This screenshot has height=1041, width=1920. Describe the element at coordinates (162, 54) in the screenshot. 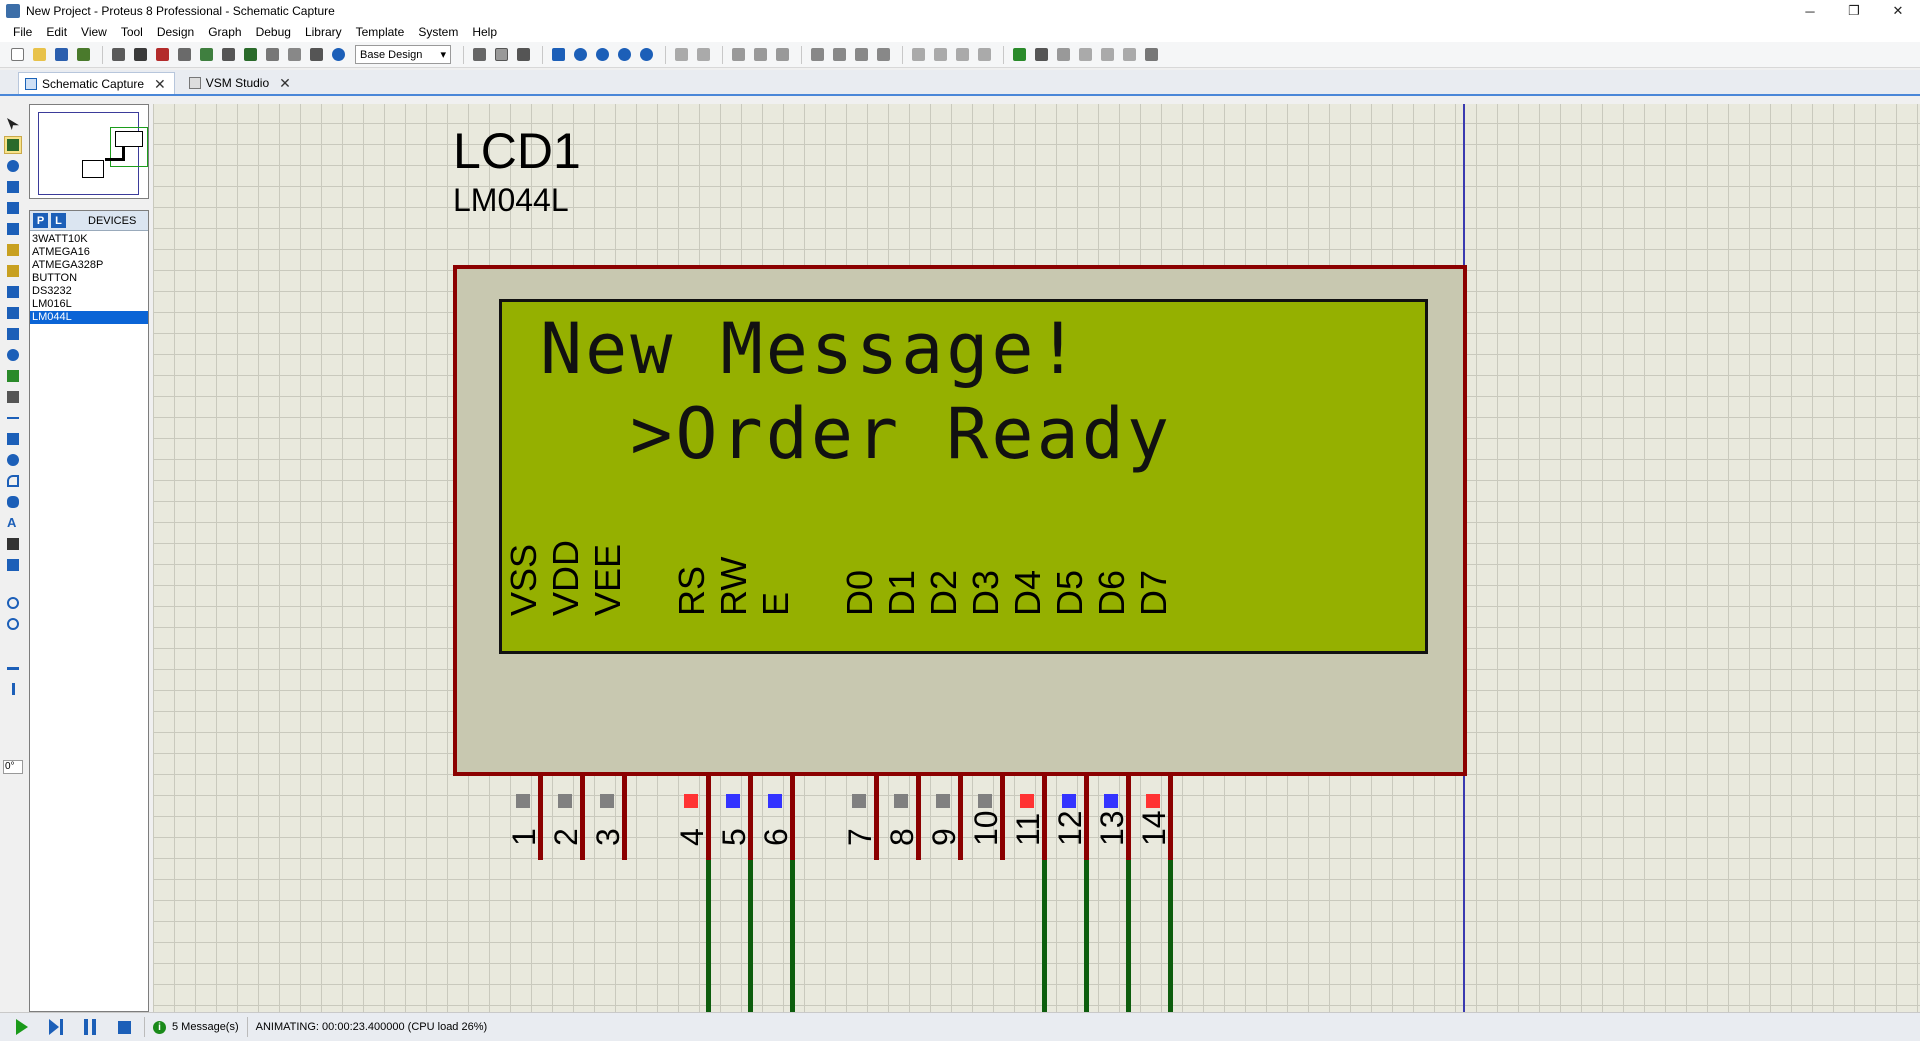

I see `pcb-layout-icon` at that location.